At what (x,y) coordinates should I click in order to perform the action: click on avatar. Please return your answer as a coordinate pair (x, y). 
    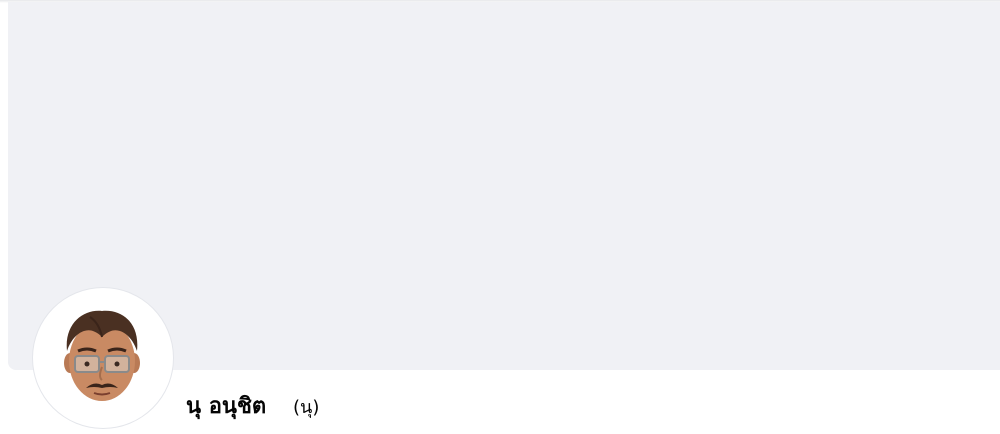
    Looking at the image, I should click on (103, 358).